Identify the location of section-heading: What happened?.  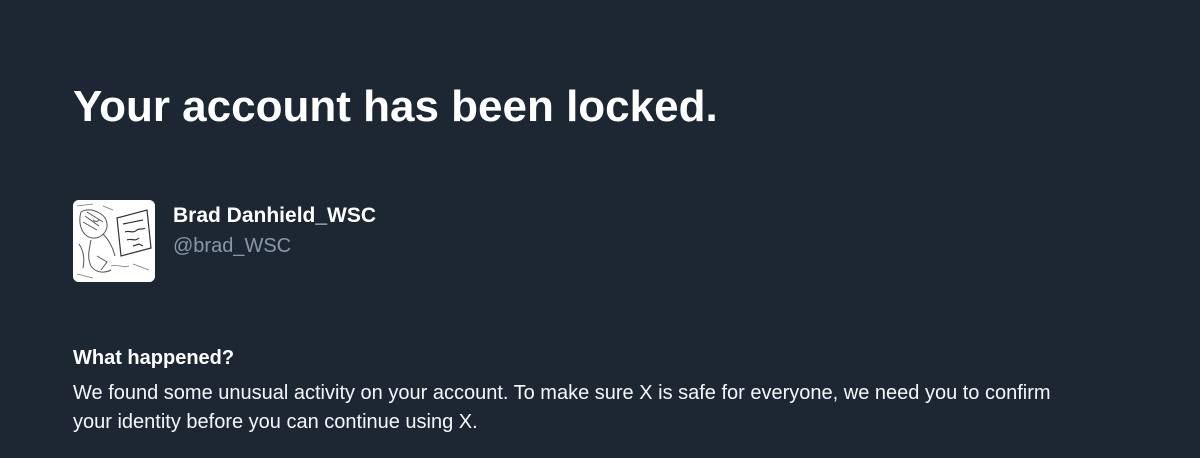
(154, 358).